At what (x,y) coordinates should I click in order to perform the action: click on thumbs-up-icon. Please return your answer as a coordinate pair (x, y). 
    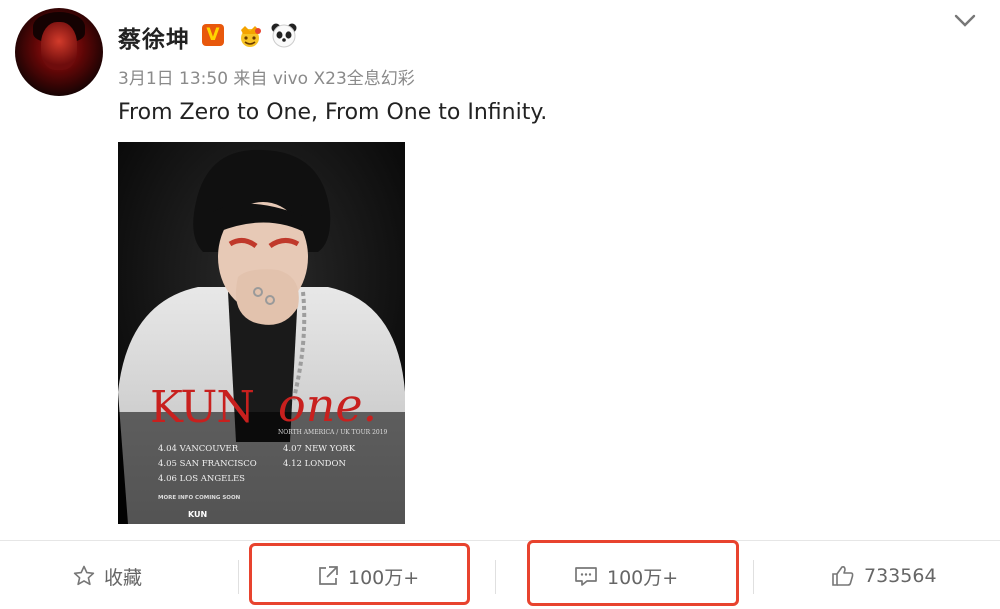
    Looking at the image, I should click on (843, 576).